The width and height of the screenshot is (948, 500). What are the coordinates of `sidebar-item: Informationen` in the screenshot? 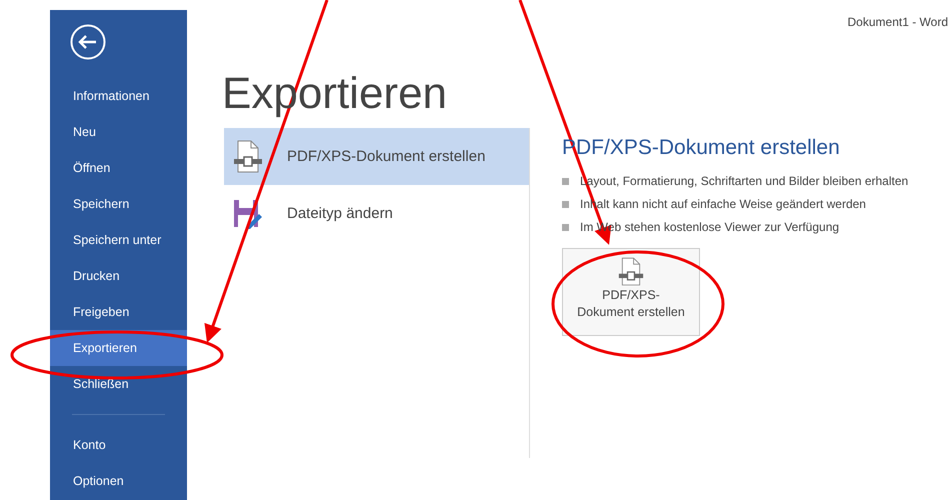 It's located at (118, 96).